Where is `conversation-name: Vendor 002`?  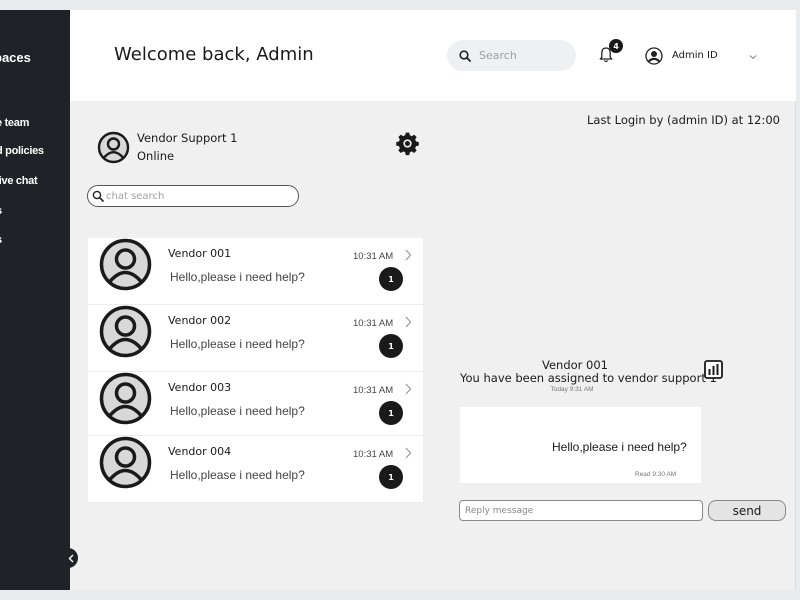 conversation-name: Vendor 002 is located at coordinates (200, 320).